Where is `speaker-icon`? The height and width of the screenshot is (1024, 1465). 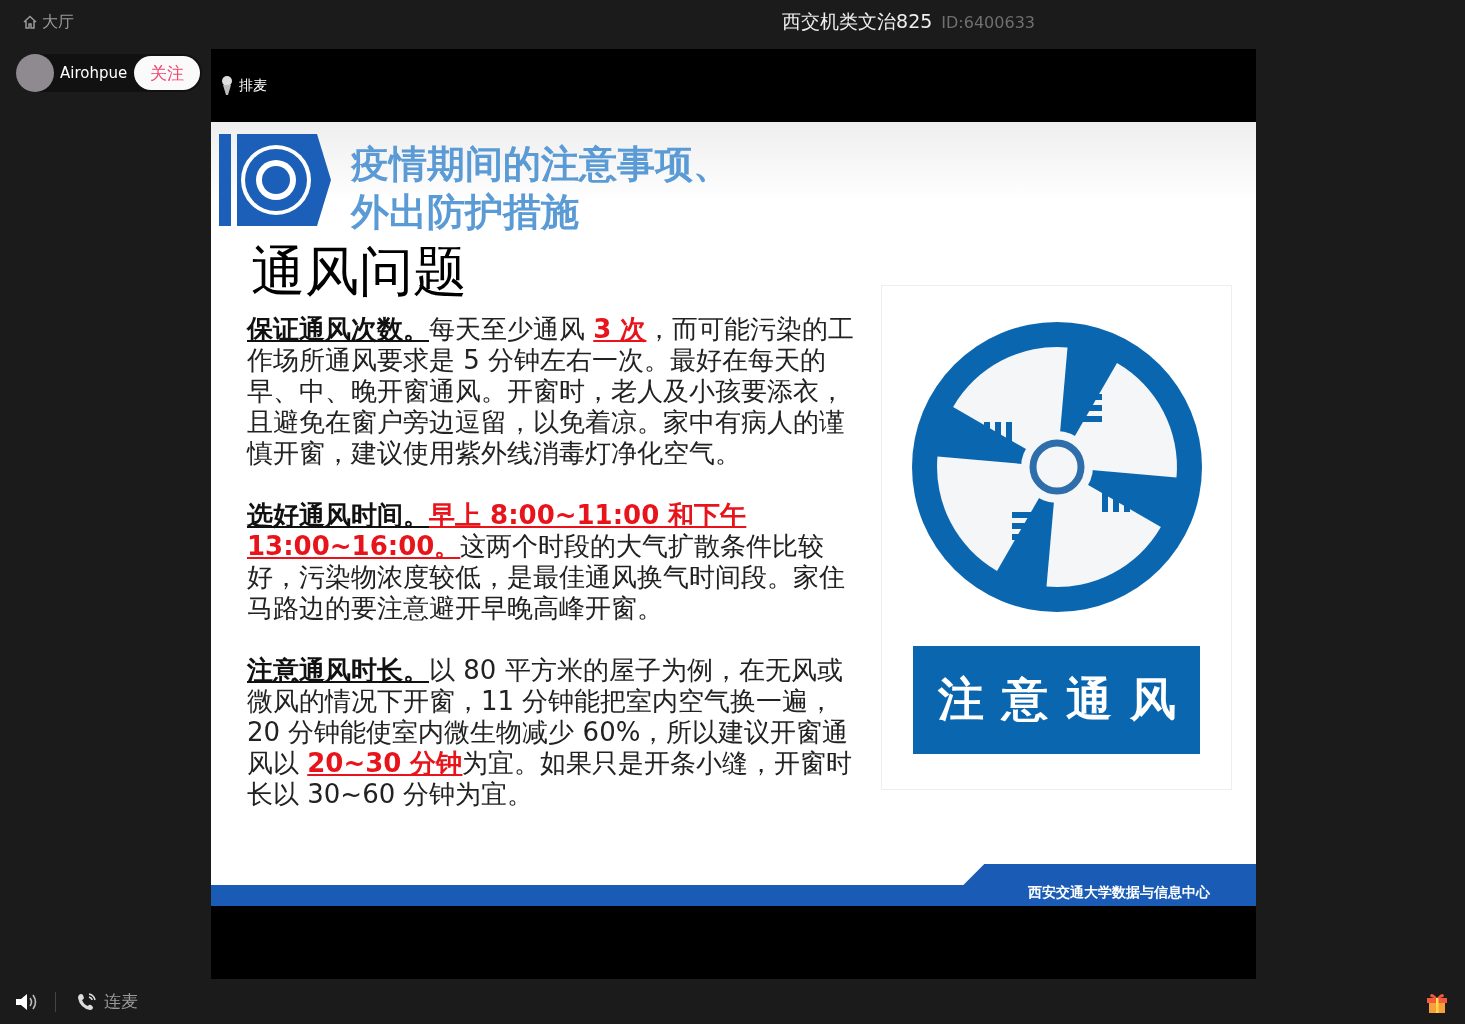
speaker-icon is located at coordinates (27, 1001).